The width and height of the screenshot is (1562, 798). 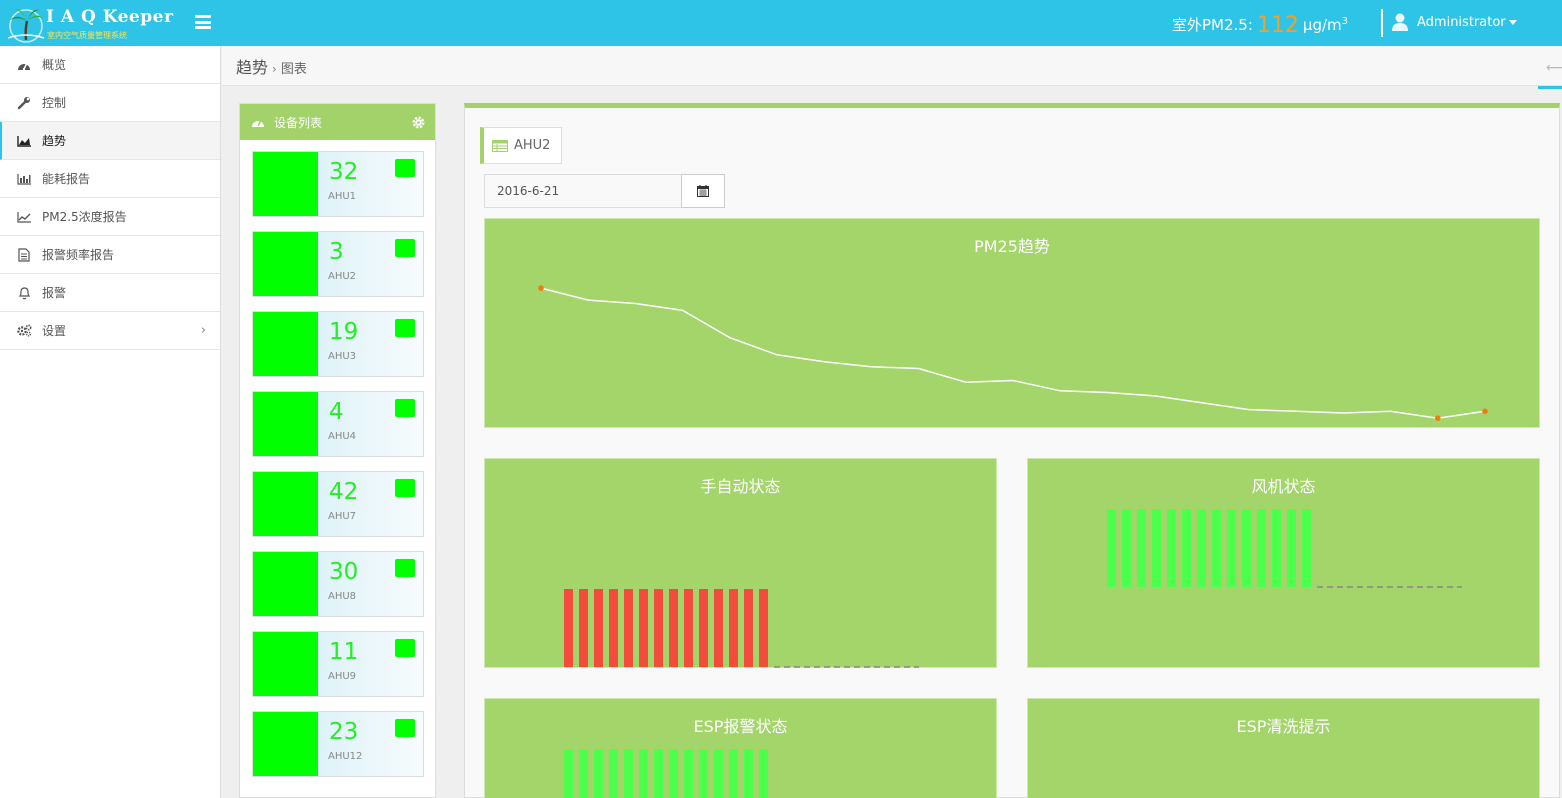 I want to click on series-line, so click(x=1013, y=353).